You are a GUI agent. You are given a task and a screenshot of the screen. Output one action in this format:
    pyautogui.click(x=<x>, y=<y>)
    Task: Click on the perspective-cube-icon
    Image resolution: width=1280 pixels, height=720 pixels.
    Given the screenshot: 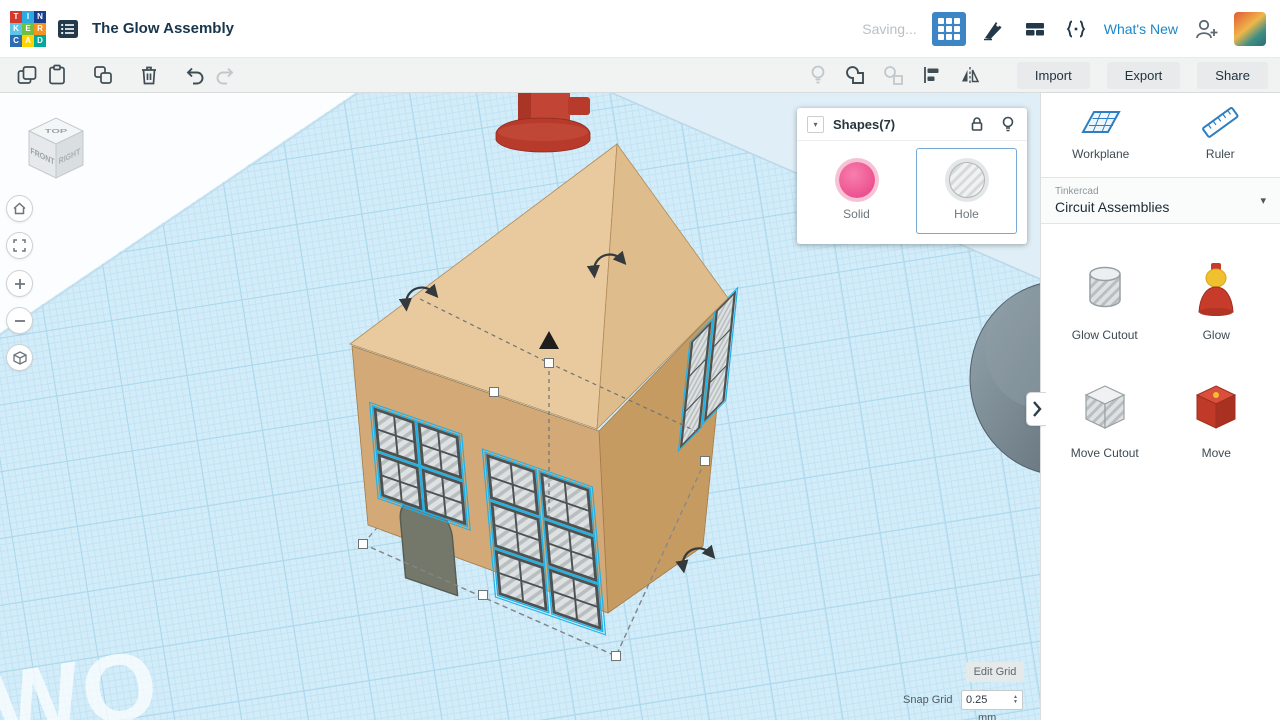 What is the action you would take?
    pyautogui.click(x=19, y=357)
    